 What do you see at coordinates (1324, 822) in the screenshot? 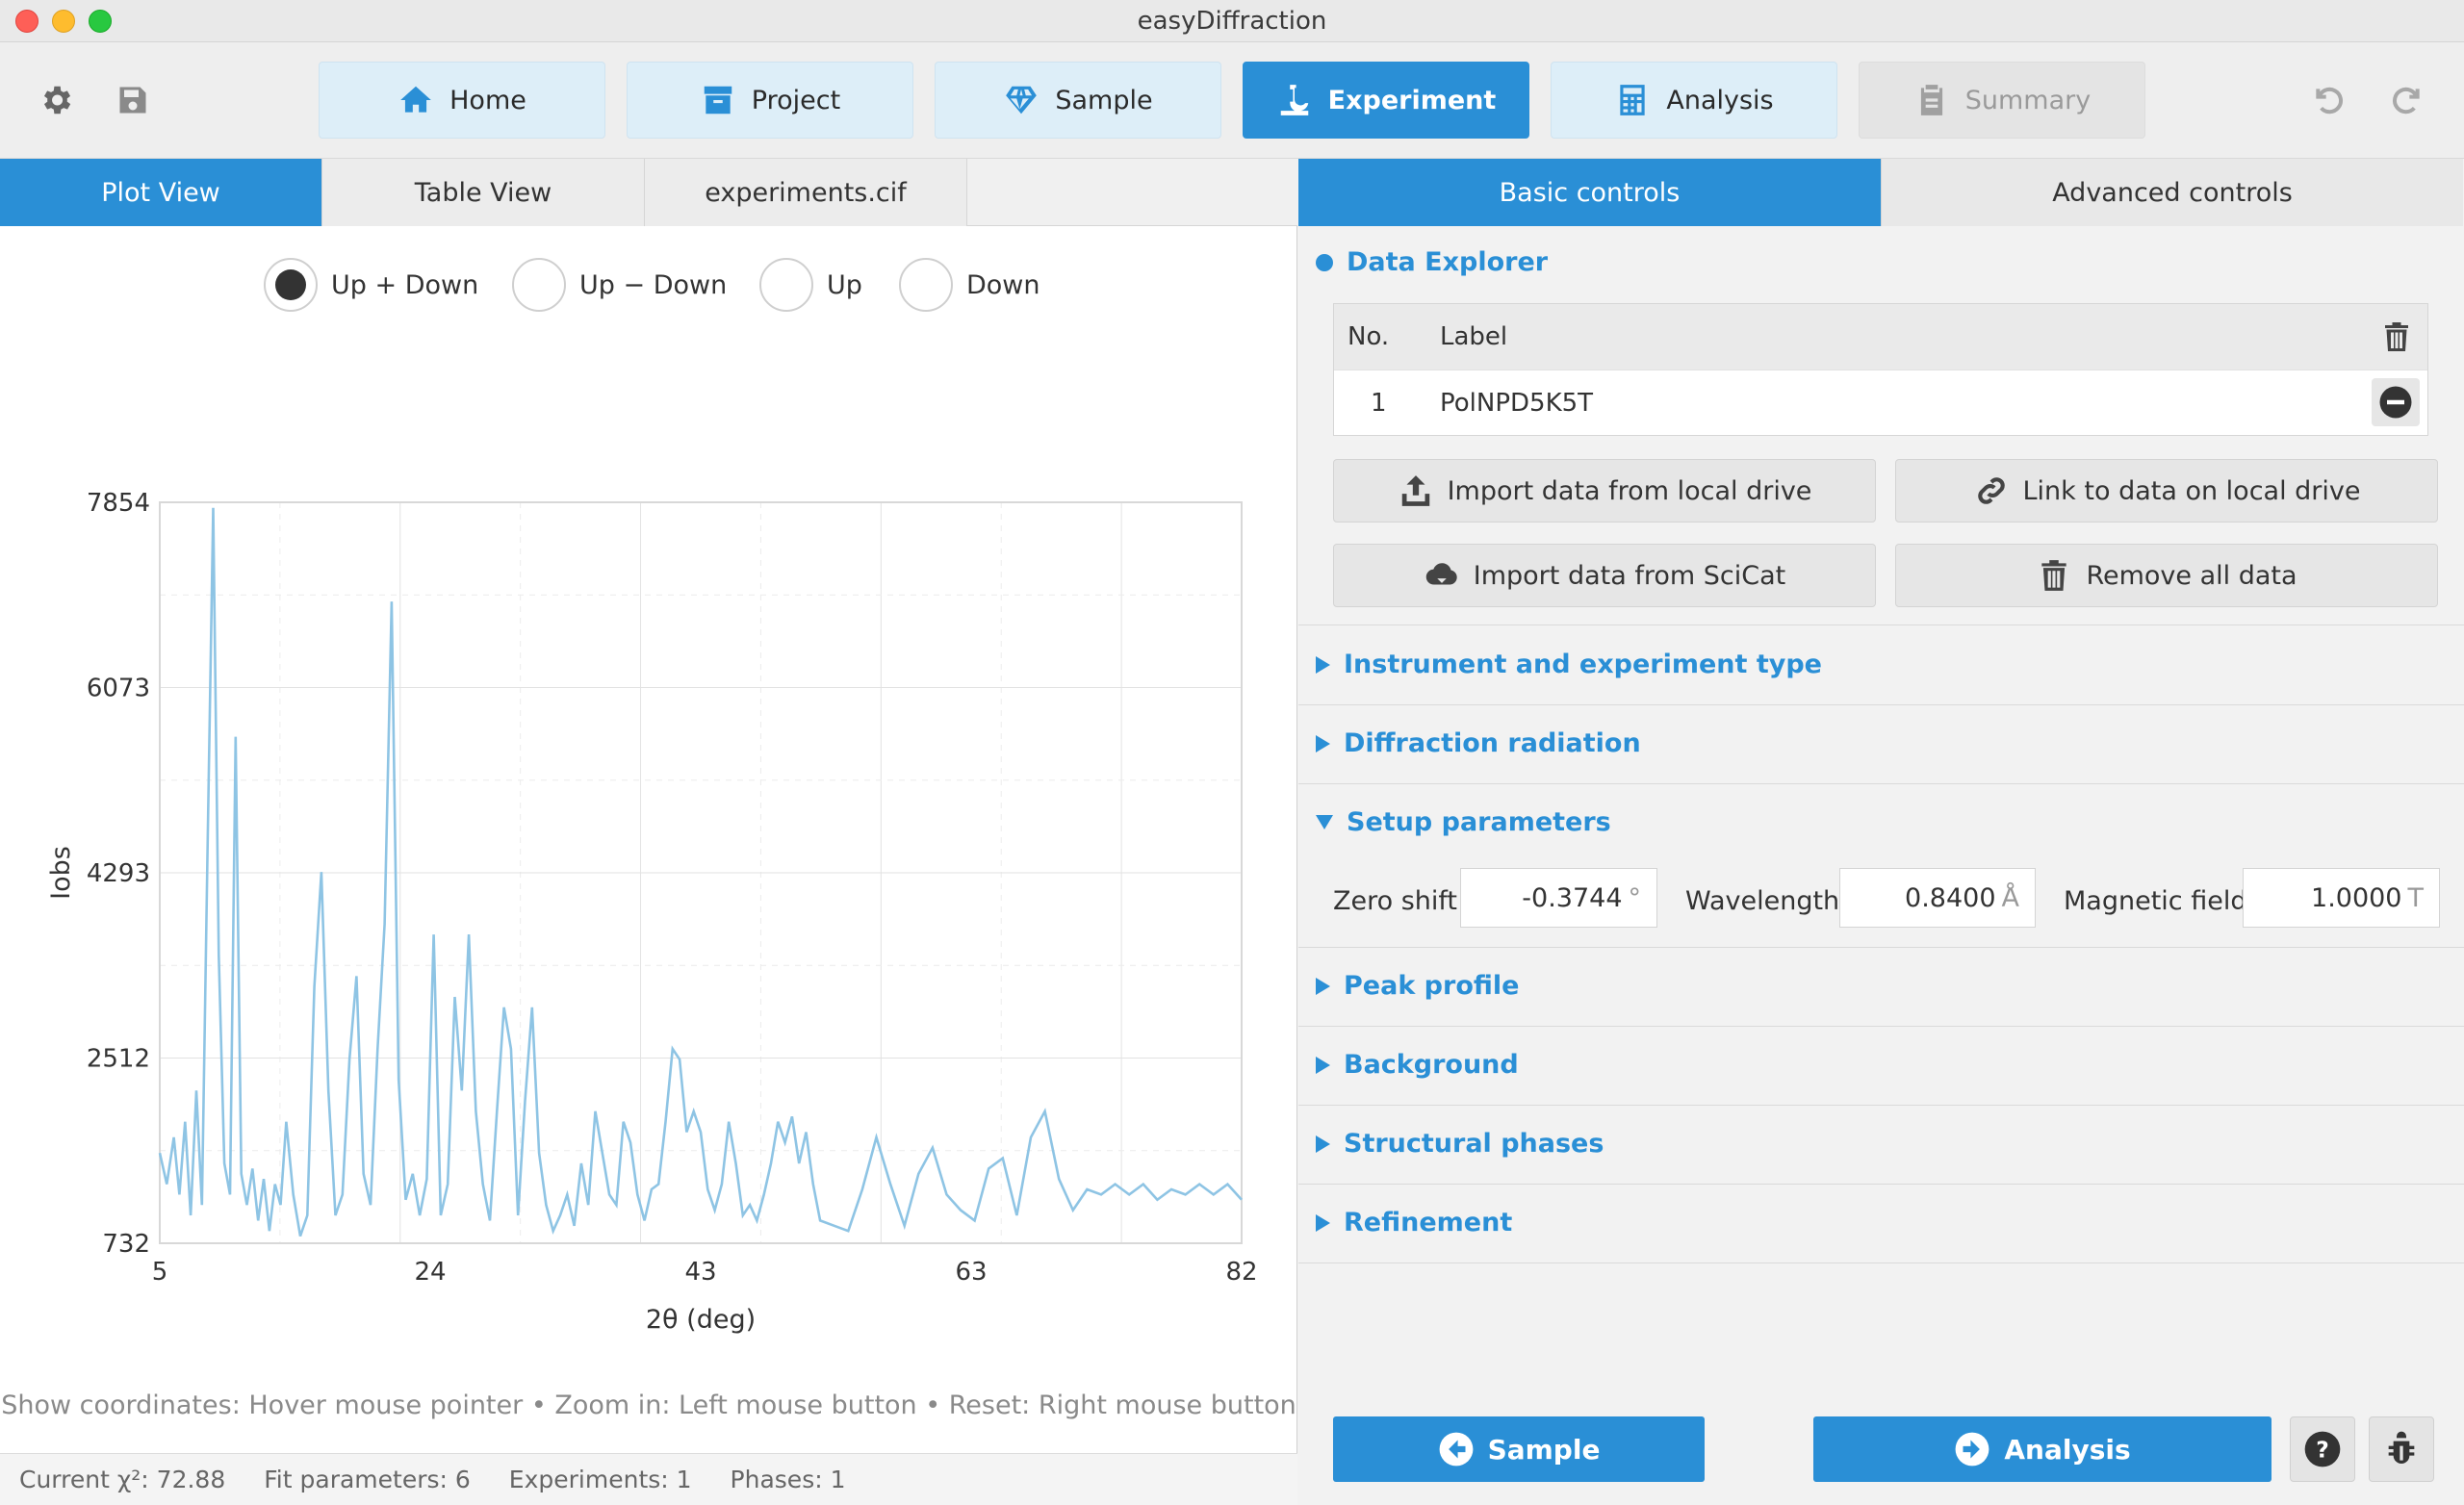
I see `collapse-arrow-icon` at bounding box center [1324, 822].